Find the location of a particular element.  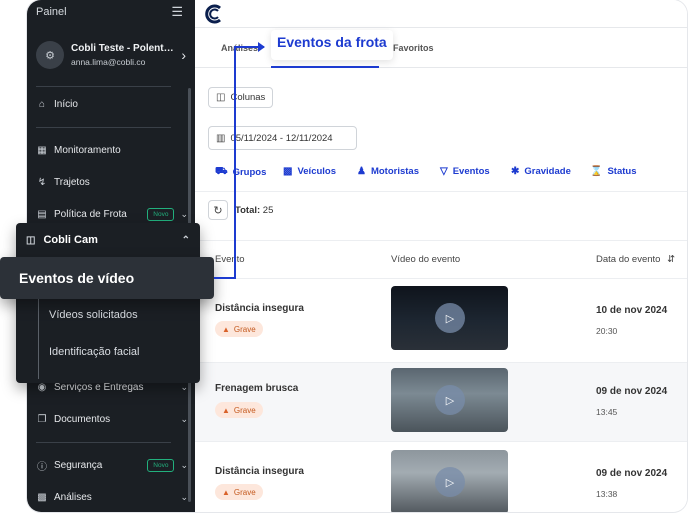

active-tab-indicator is located at coordinates (325, 67).